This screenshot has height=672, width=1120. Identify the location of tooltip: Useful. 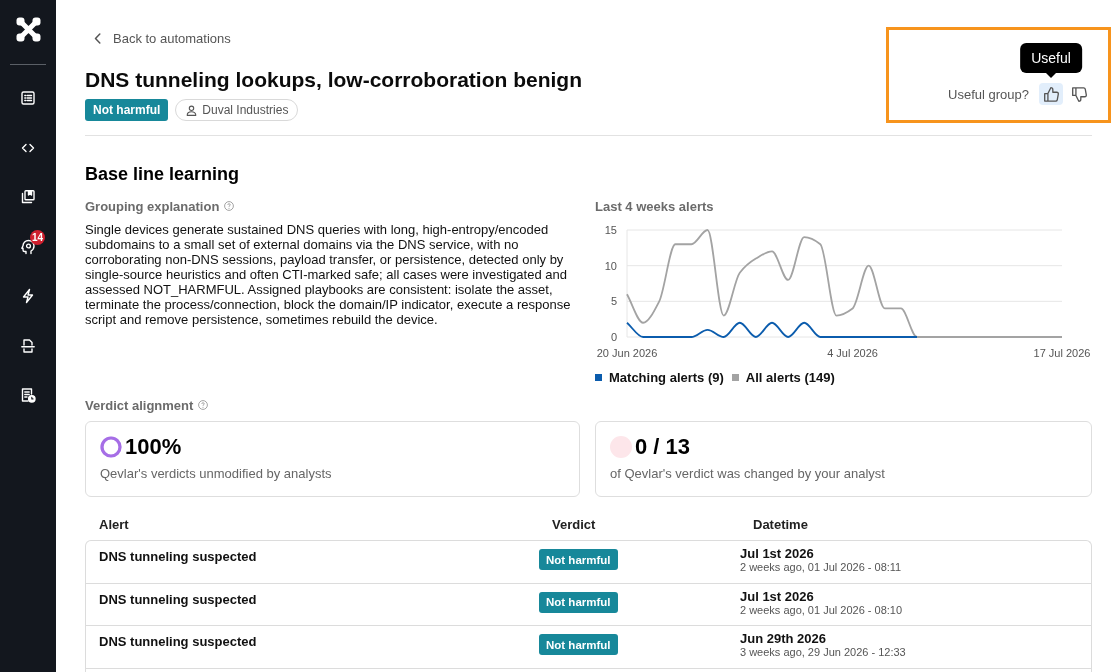
(1051, 58).